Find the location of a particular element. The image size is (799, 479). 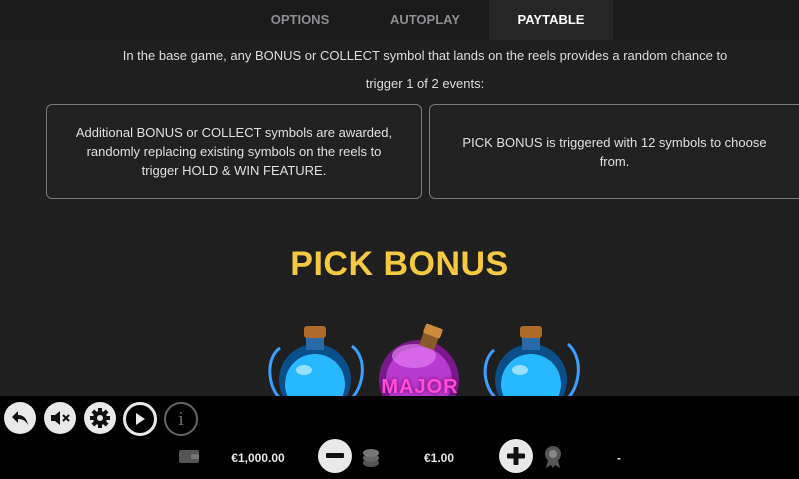

intro-text-continued: trigger 1 of 2 events: is located at coordinates (425, 83).